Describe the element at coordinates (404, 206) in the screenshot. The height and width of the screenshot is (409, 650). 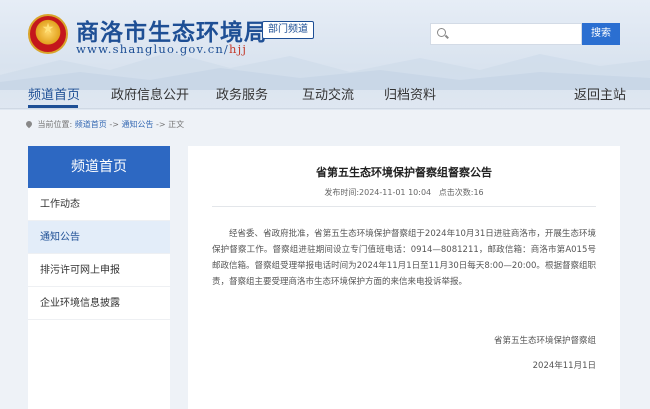
I see `article-divider` at that location.